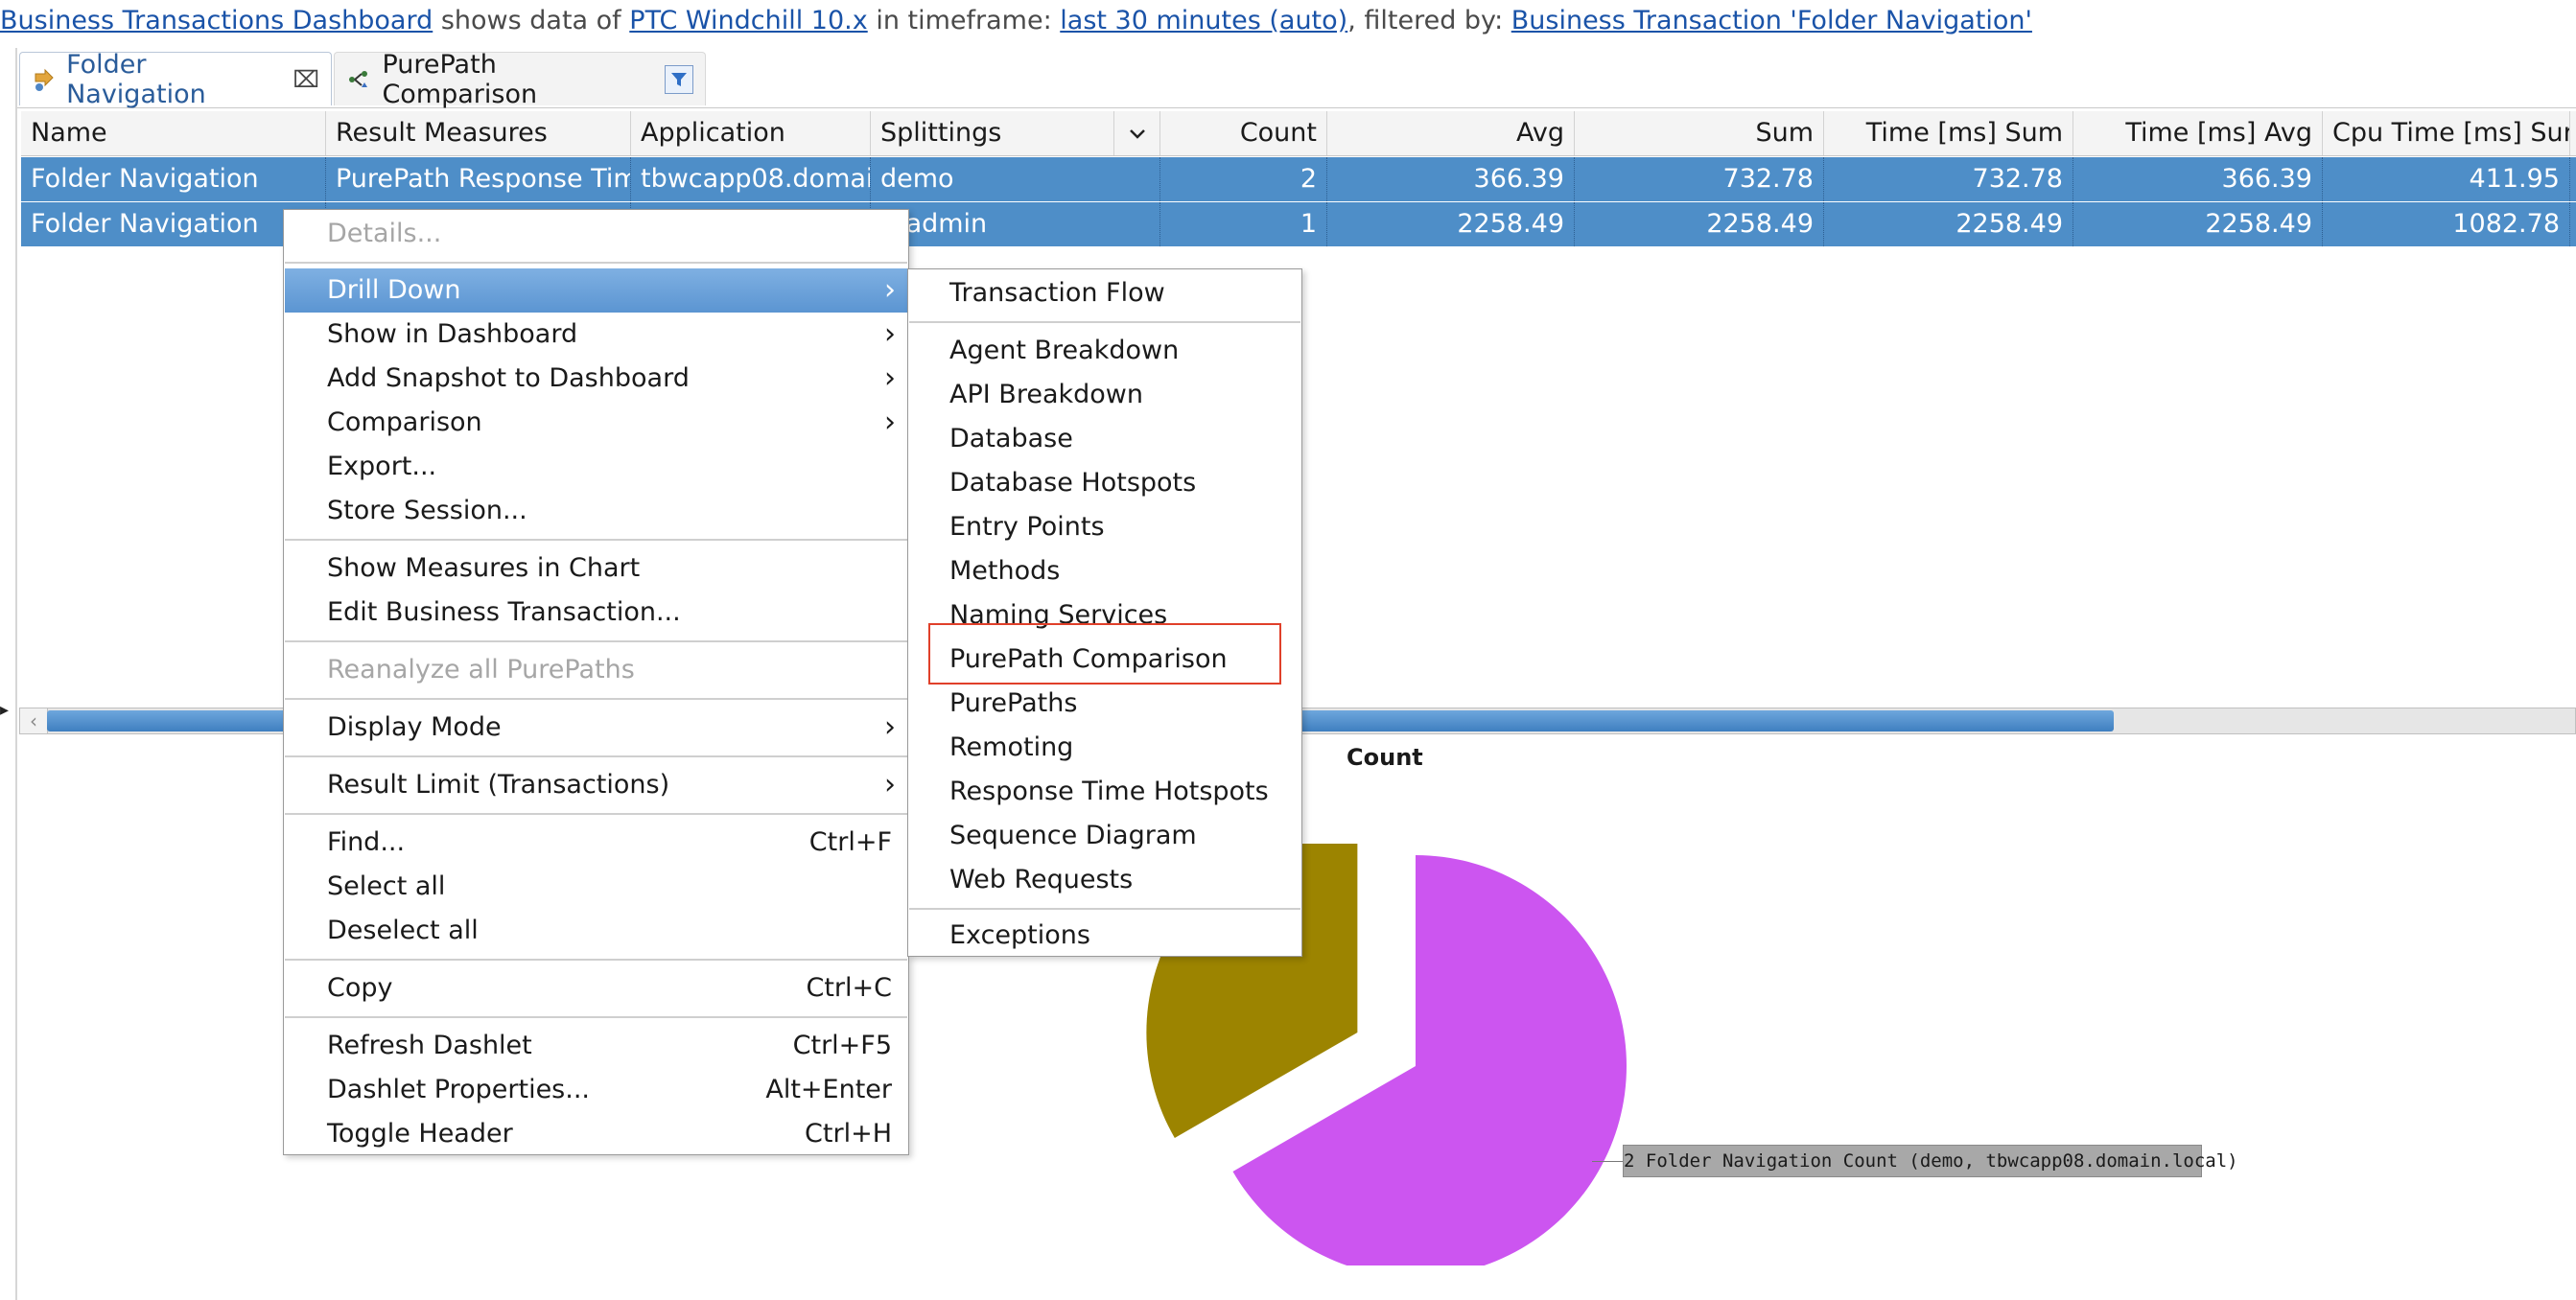 This screenshot has height=1300, width=2576. What do you see at coordinates (1104, 615) in the screenshot?
I see `submenu-item-naming-services: Naming Services` at bounding box center [1104, 615].